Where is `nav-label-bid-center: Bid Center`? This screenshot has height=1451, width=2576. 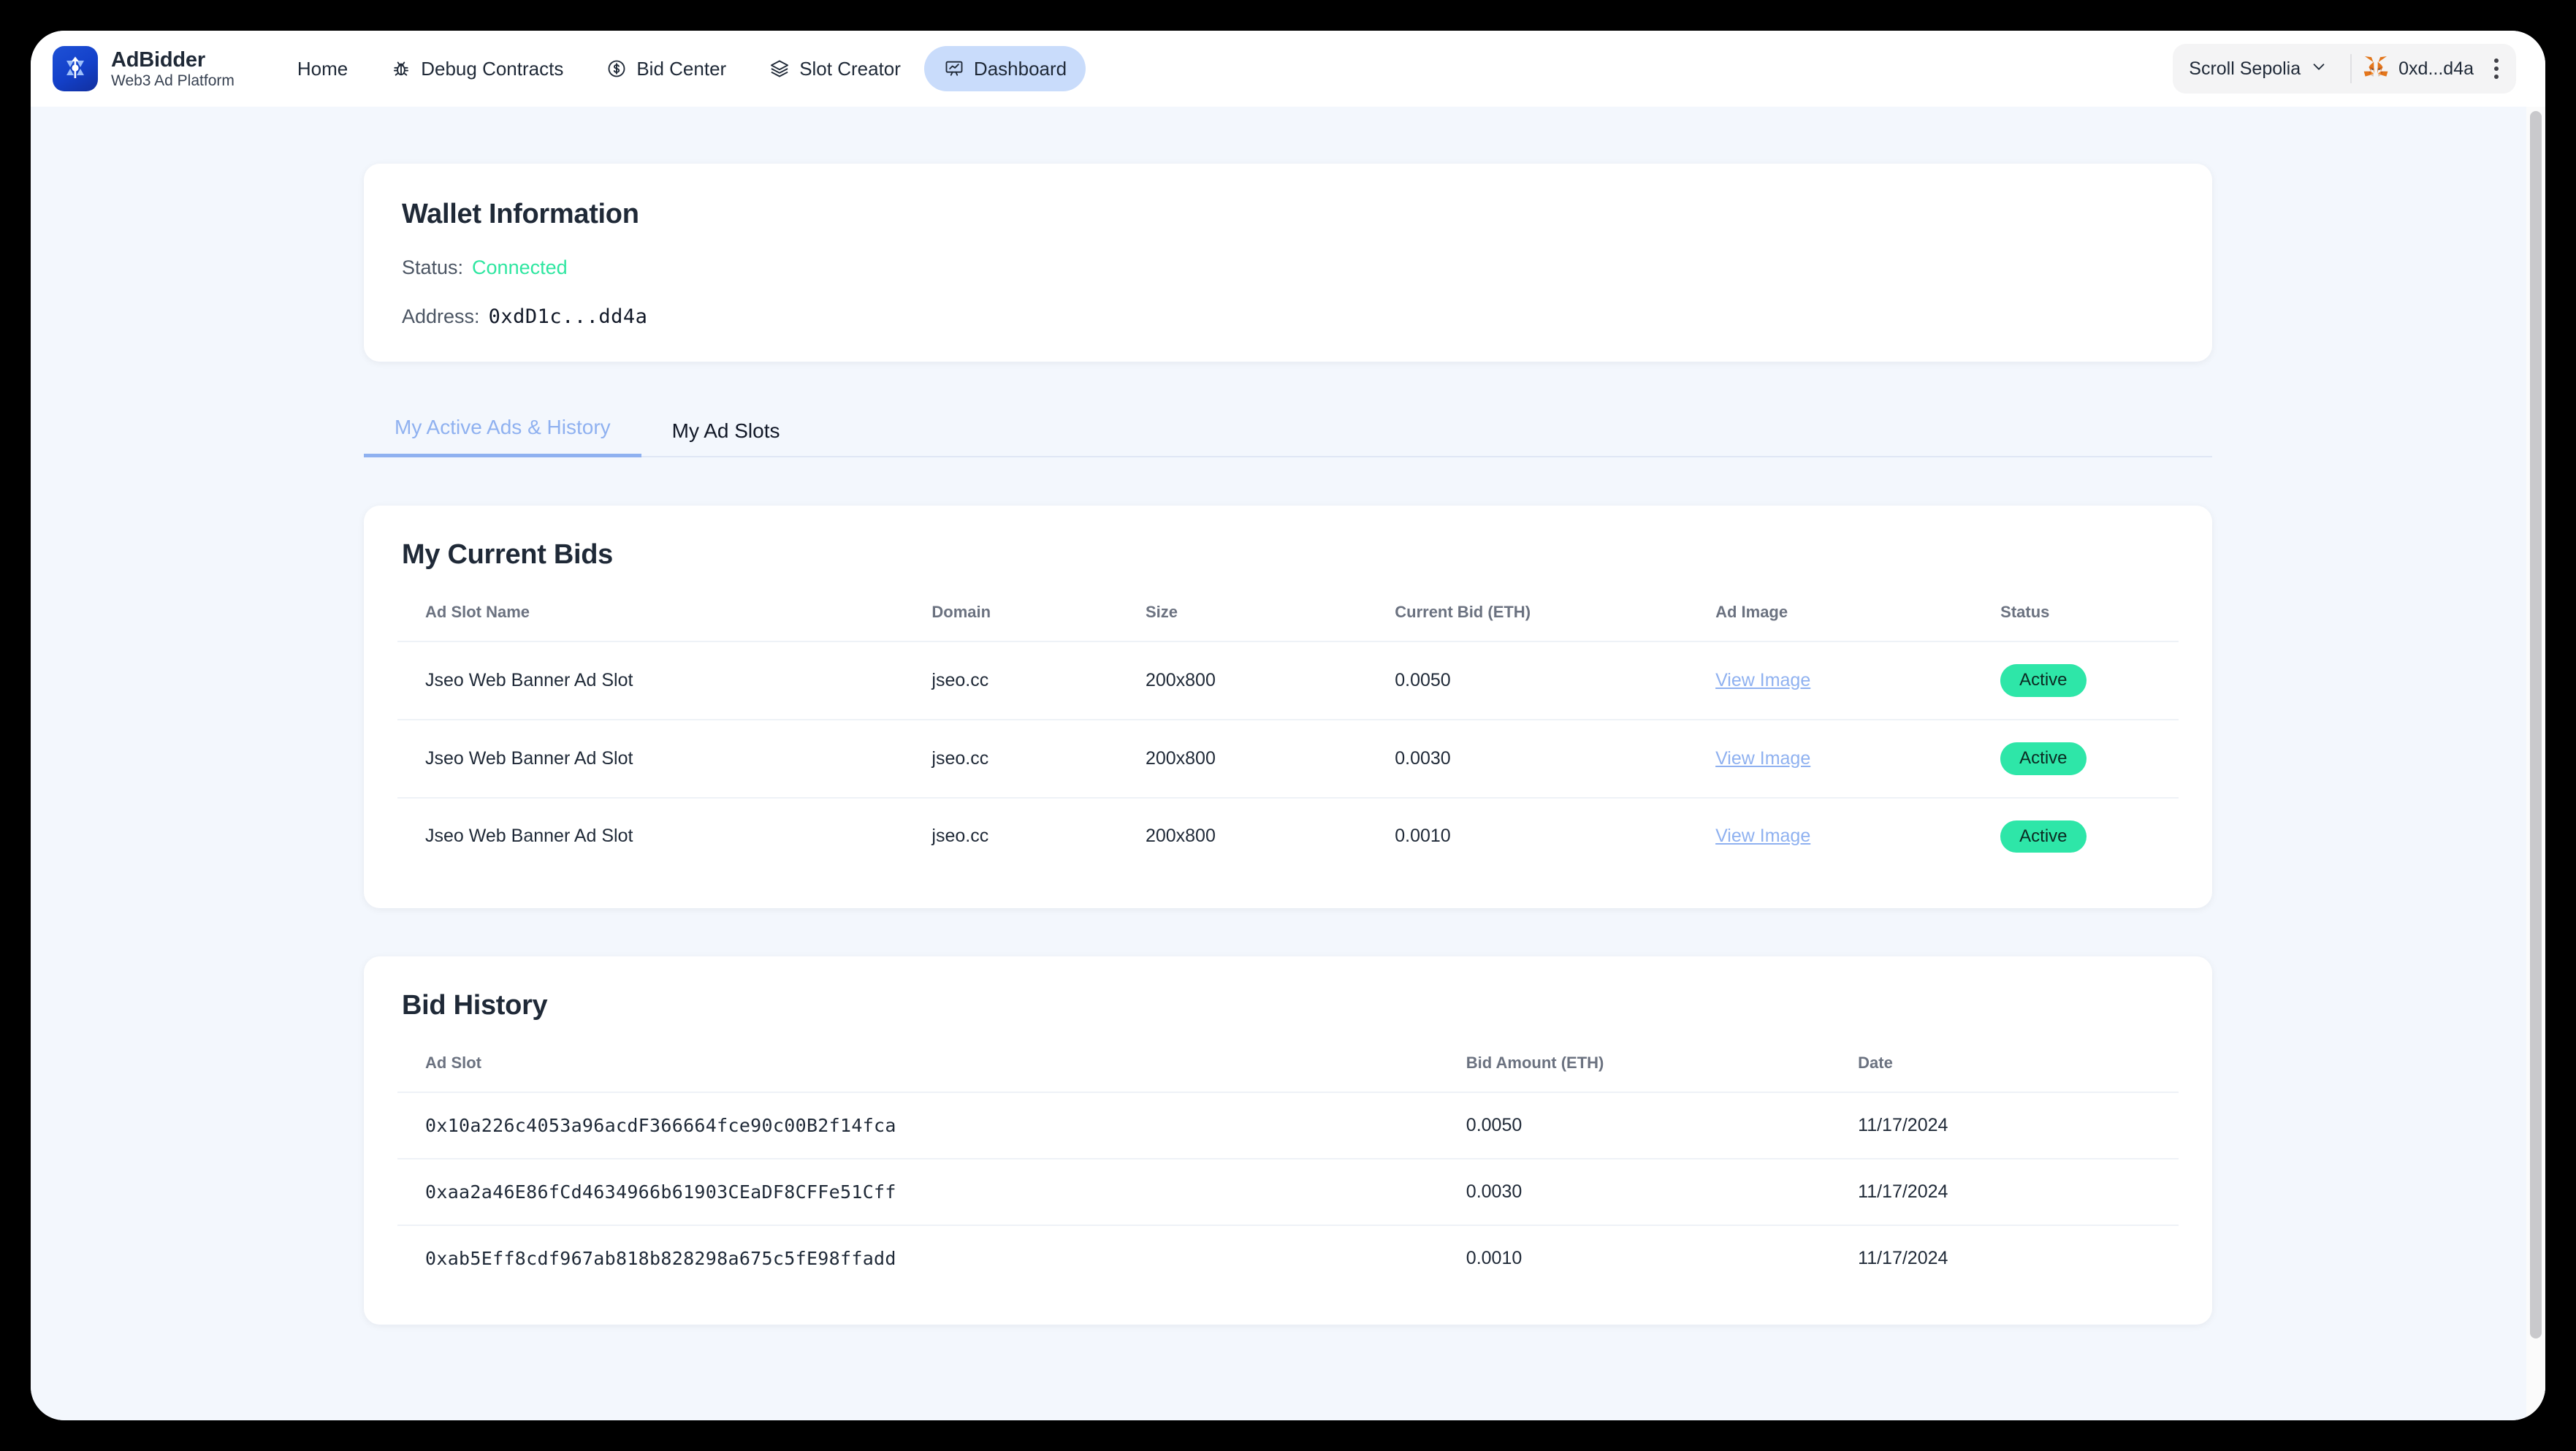 nav-label-bid-center: Bid Center is located at coordinates (681, 68).